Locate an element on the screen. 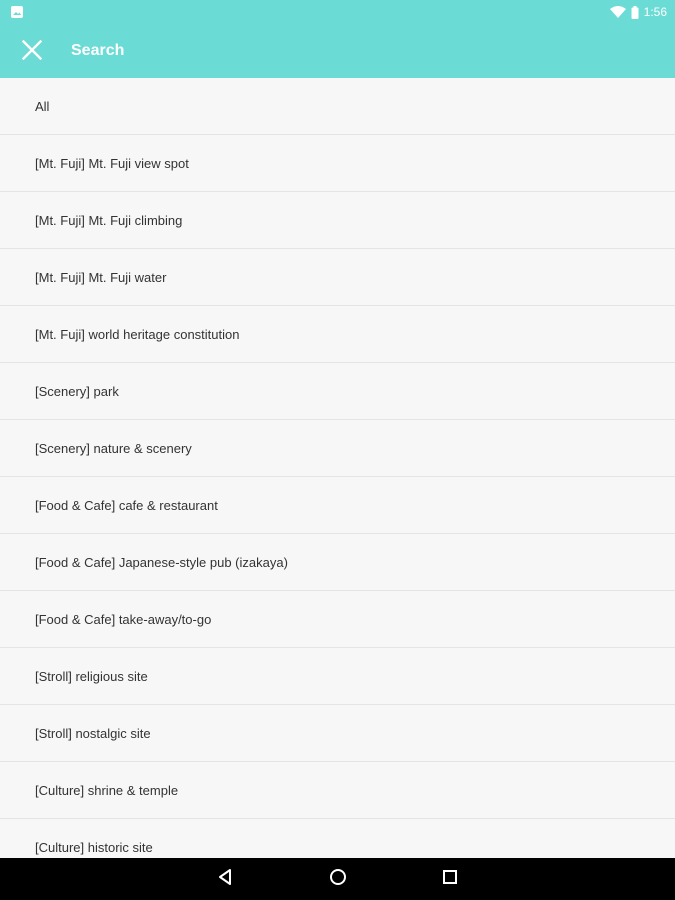 This screenshot has width=675, height=900. close-button is located at coordinates (32, 52).